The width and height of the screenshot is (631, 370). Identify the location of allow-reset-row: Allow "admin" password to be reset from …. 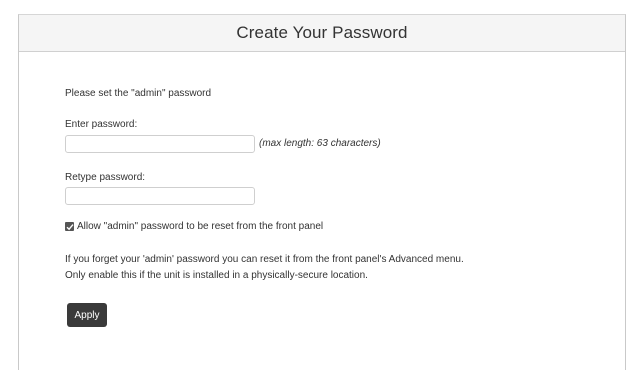
(194, 226).